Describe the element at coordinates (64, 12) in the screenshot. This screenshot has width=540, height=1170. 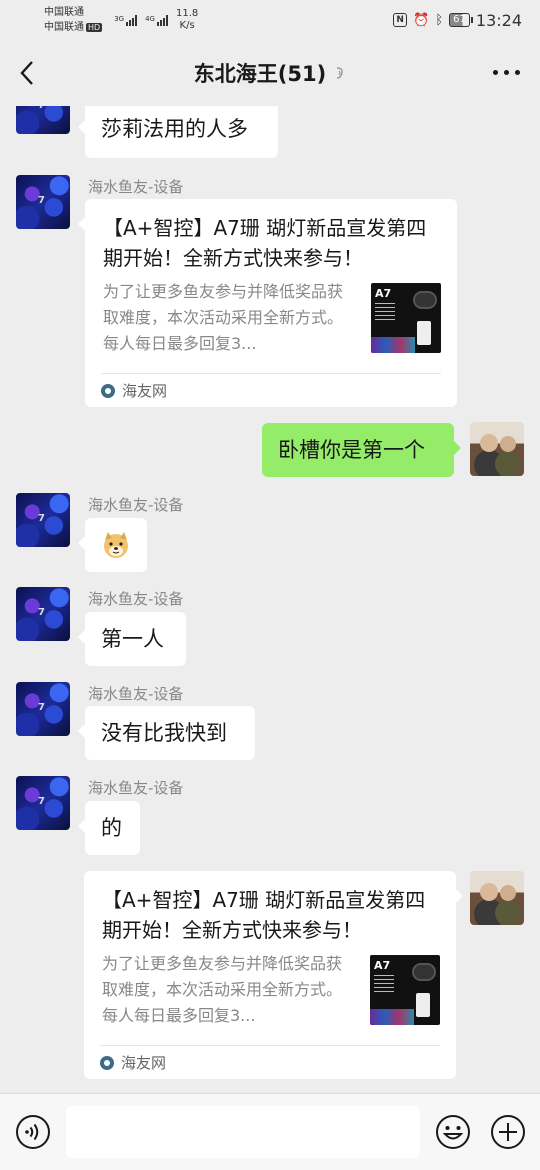
I see `carrier-1: 中国联通` at that location.